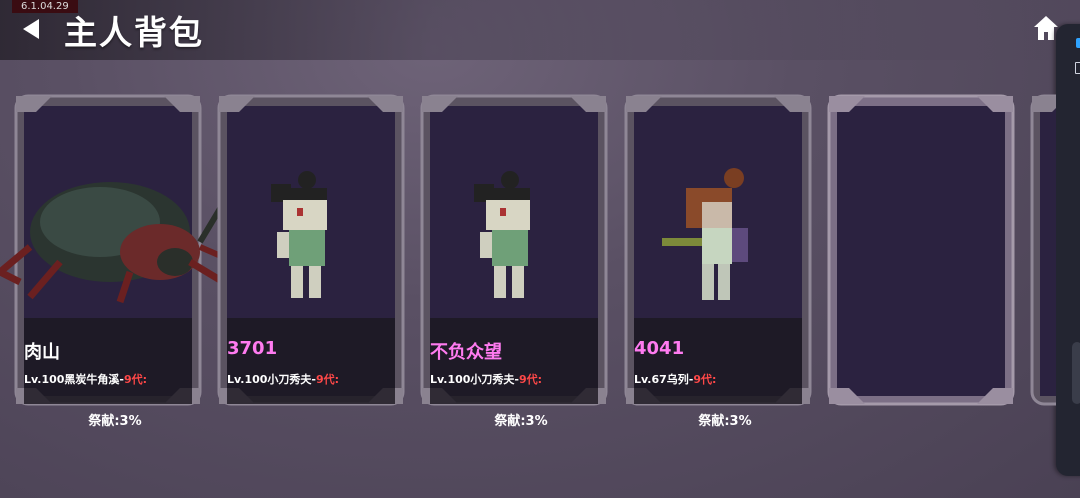  I want to click on panel-square-icon, so click(1077, 68).